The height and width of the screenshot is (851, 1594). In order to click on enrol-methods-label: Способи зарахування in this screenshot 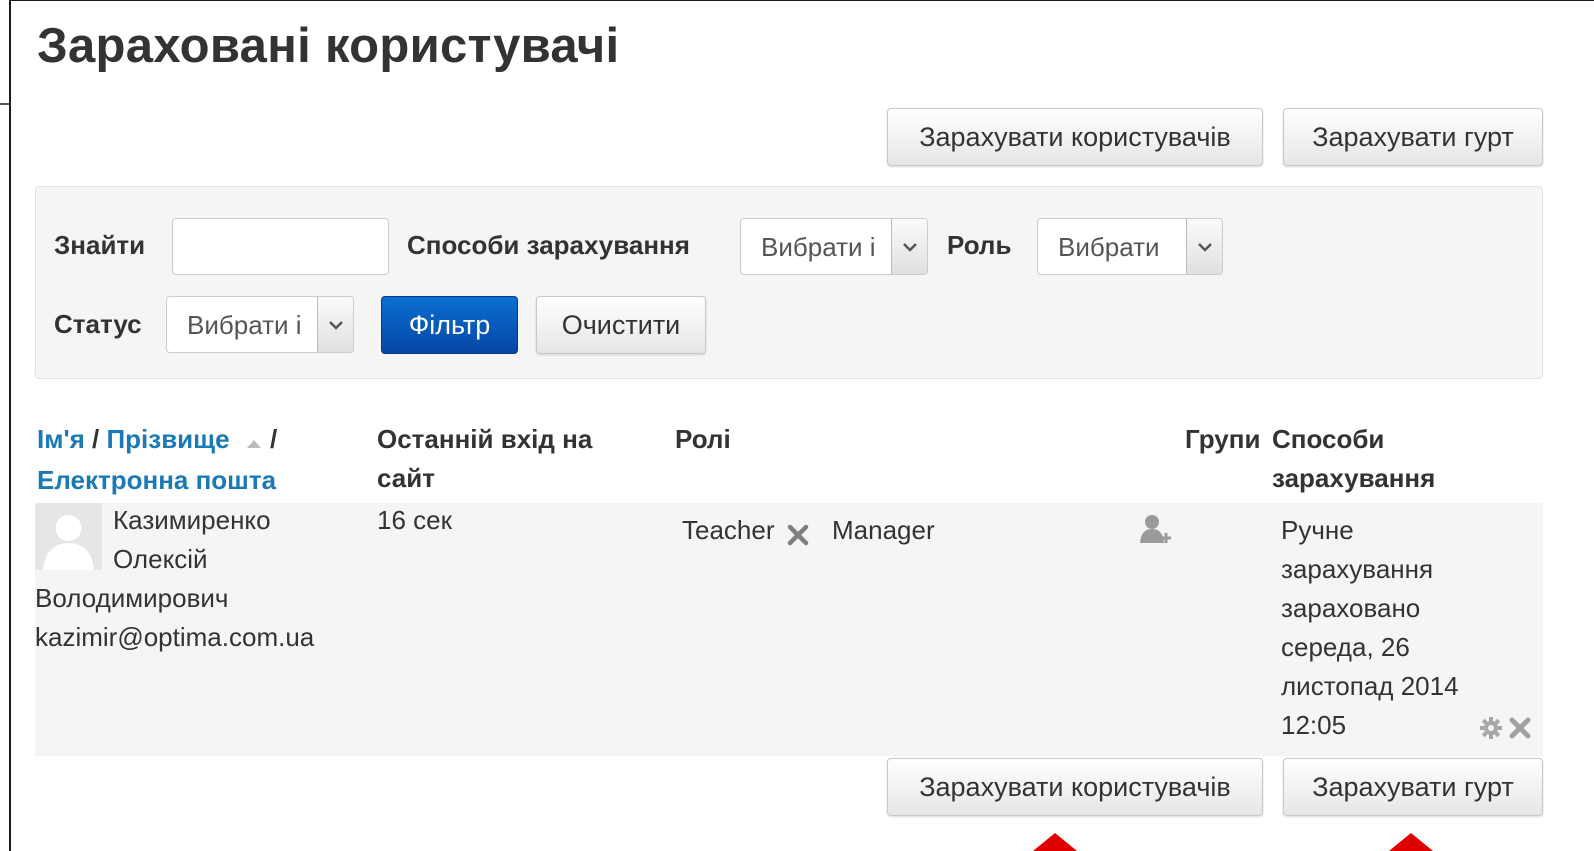, I will do `click(548, 245)`.